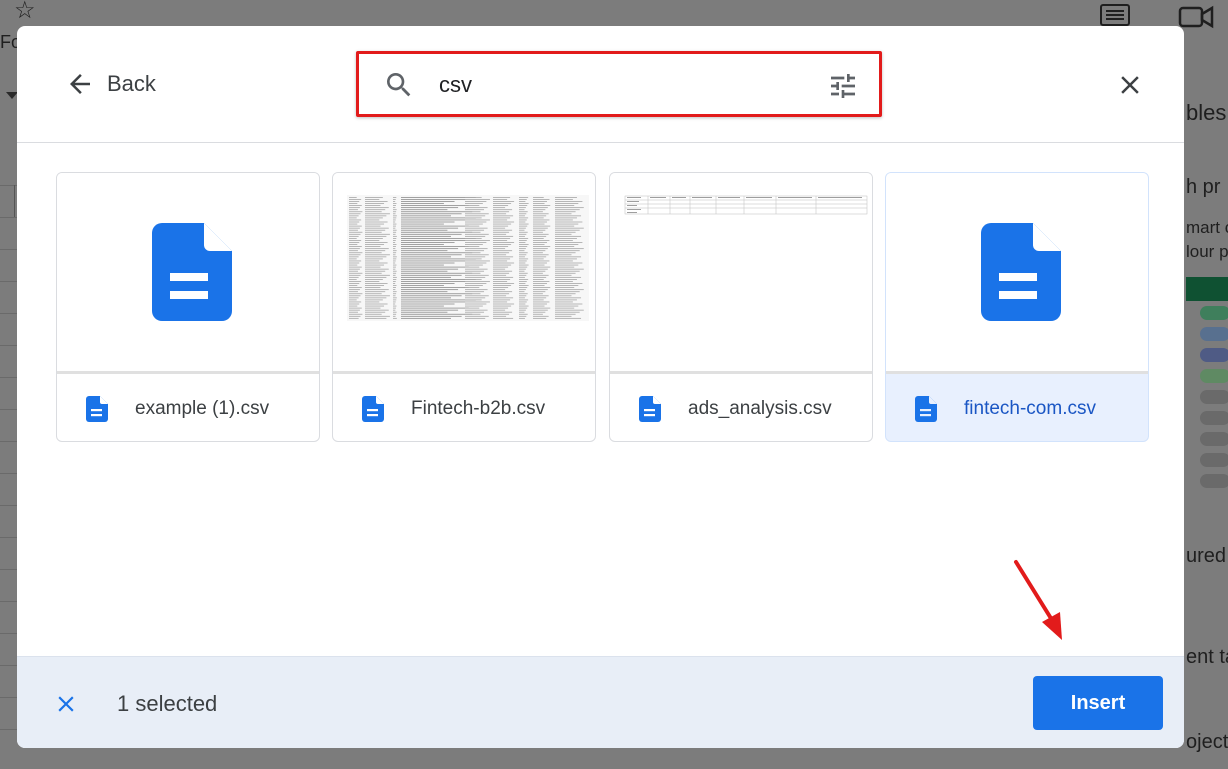  What do you see at coordinates (1207, 657) in the screenshot?
I see `background-text: ent ta` at bounding box center [1207, 657].